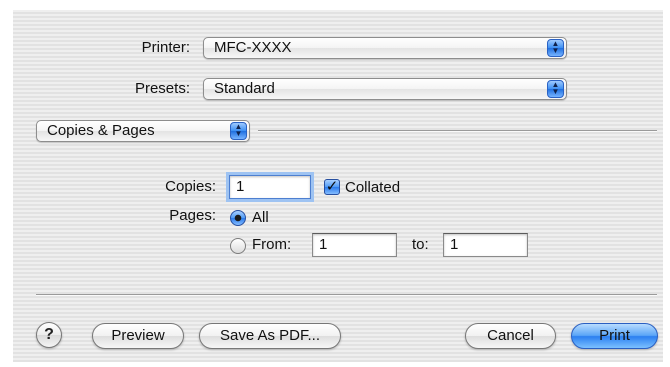 The image size is (670, 367). I want to click on pages-label: Pages:, so click(192, 215).